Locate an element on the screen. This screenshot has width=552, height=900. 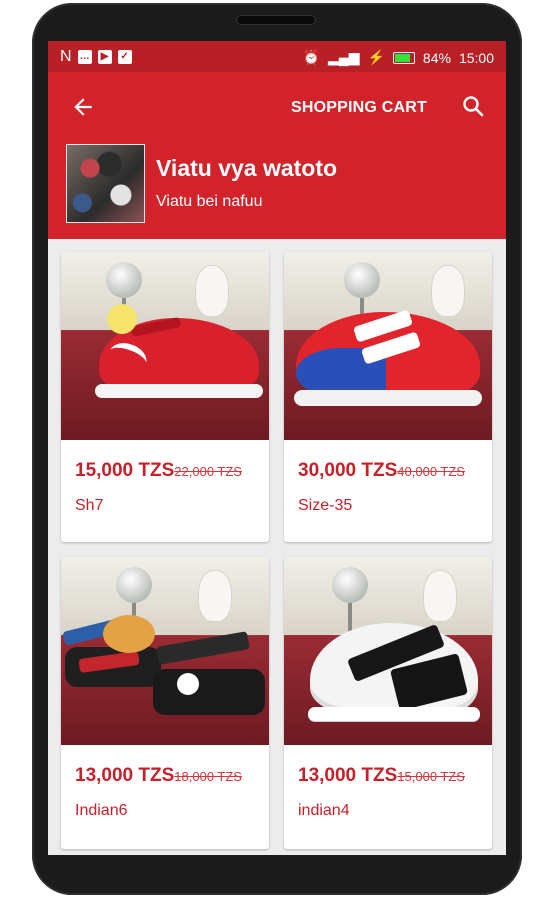
product-old-price: 40,000 TZS is located at coordinates (431, 471).